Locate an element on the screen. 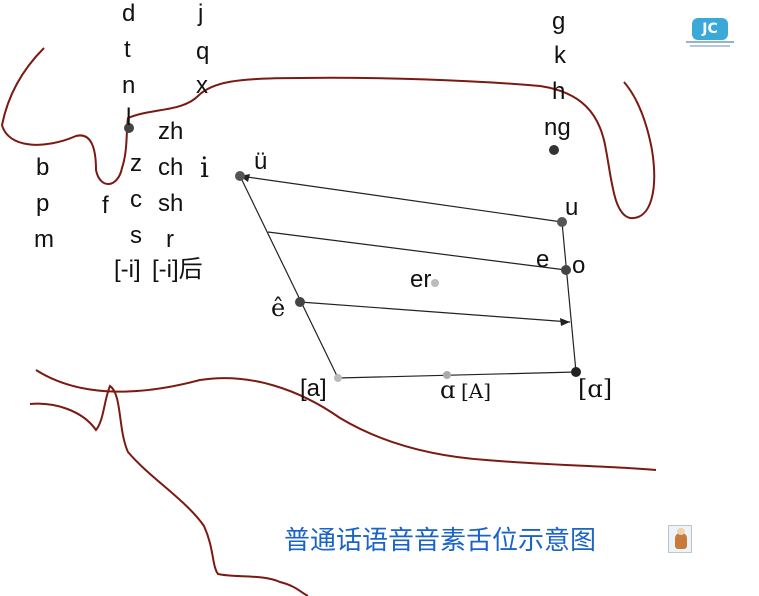 This screenshot has height=596, width=759. vowel-er: er is located at coordinates (421, 279).